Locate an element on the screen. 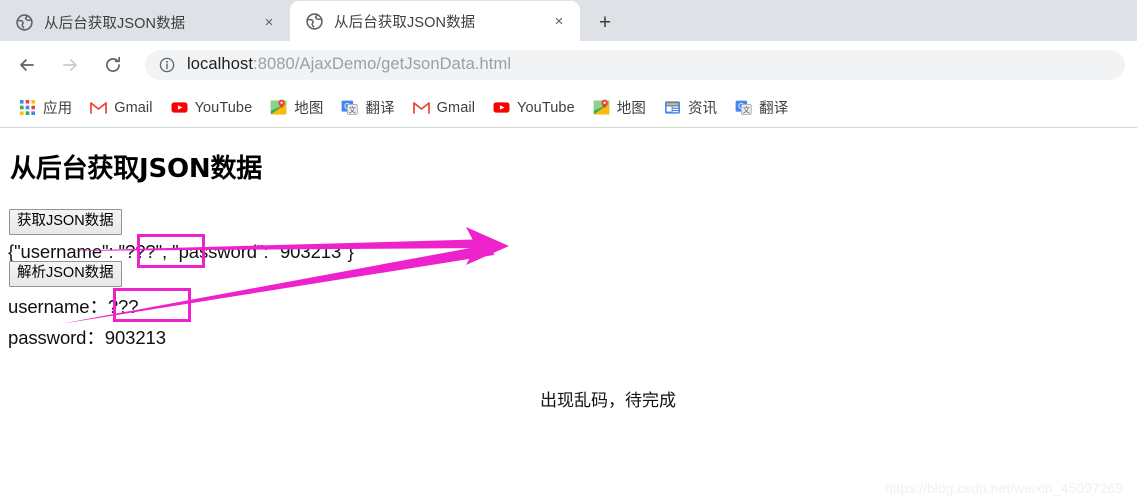 This screenshot has width=1137, height=504. bookmark-label: 应用 is located at coordinates (58, 109).